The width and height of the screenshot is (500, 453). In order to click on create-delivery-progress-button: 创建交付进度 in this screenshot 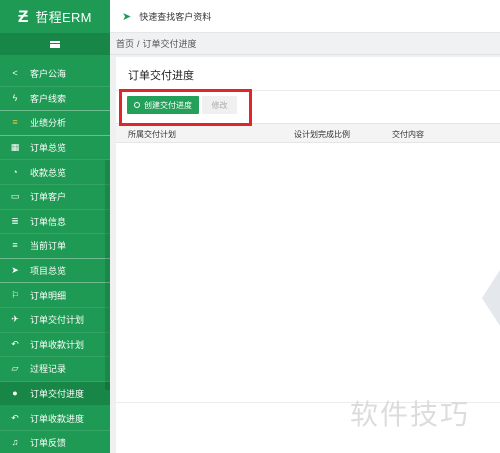, I will do `click(163, 105)`.